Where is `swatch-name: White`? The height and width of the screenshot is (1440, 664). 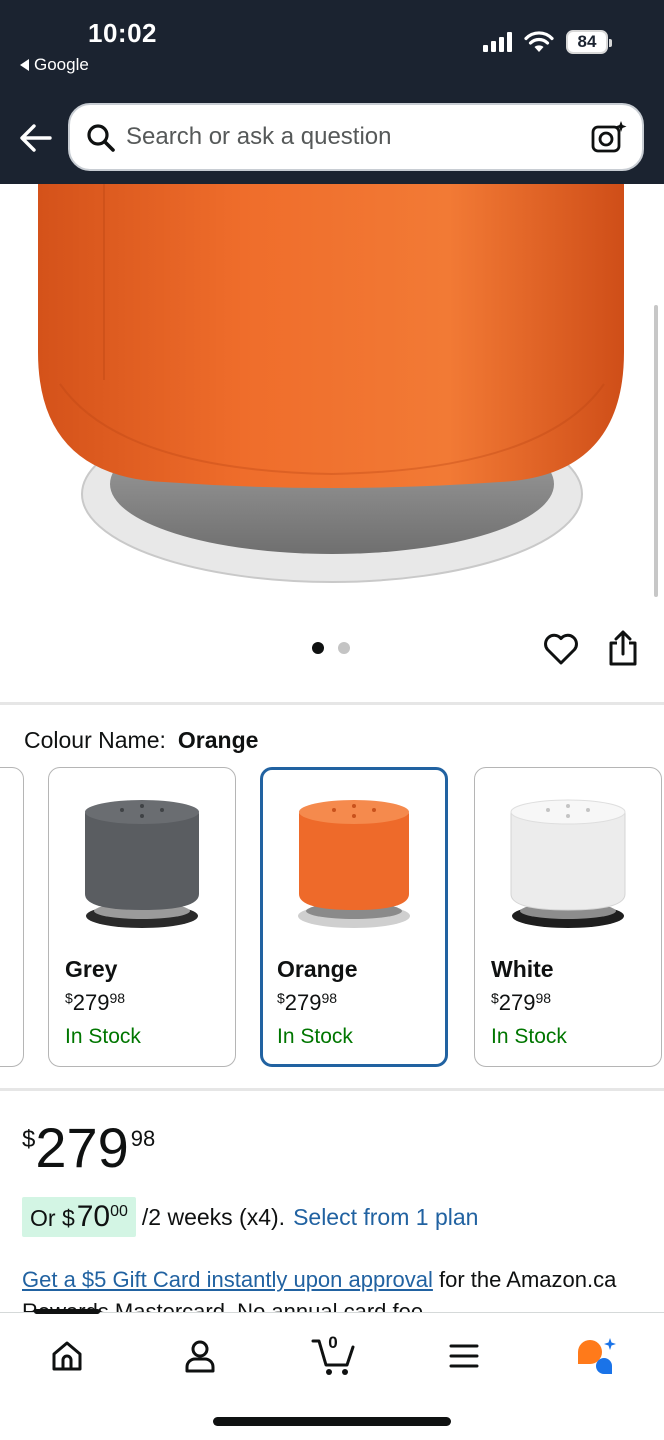 swatch-name: White is located at coordinates (522, 969).